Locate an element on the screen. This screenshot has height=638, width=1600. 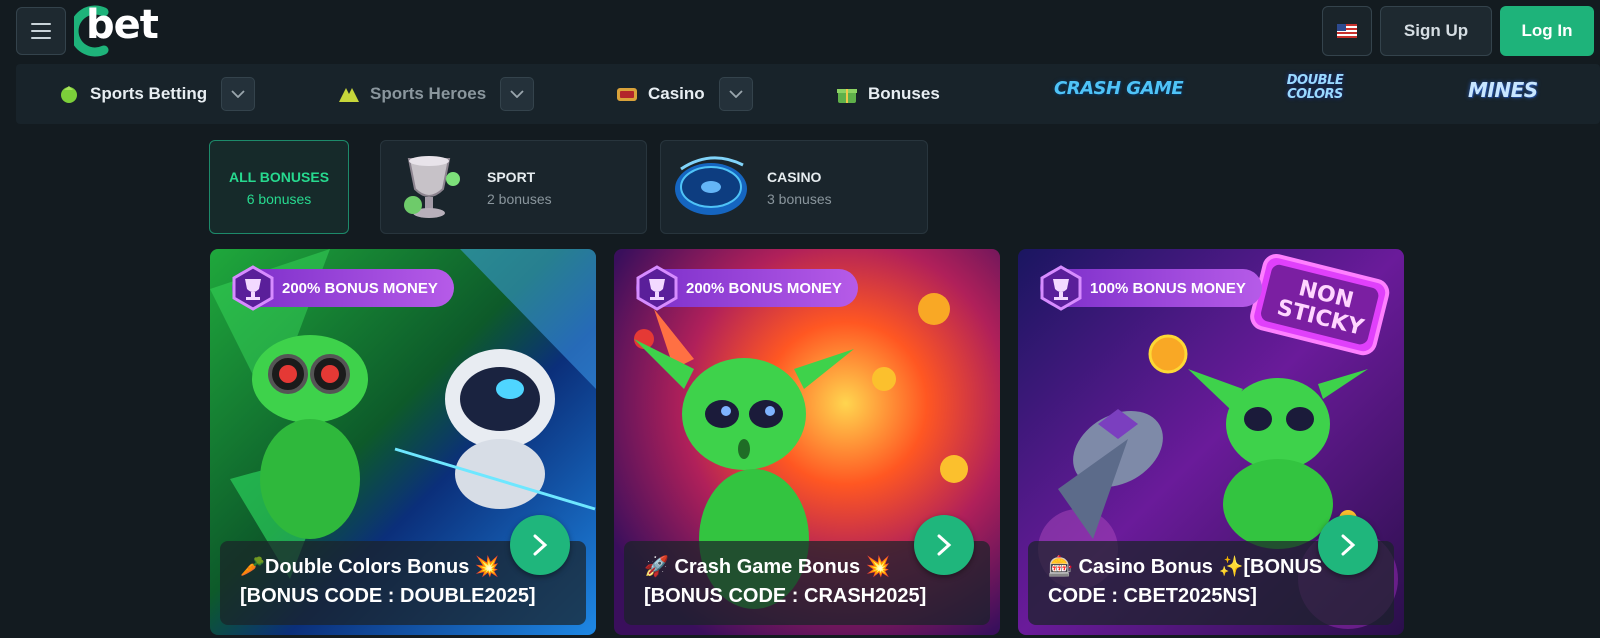
filter-all-bonuses: ALL BONUSES 6 bonuses is located at coordinates (279, 187).